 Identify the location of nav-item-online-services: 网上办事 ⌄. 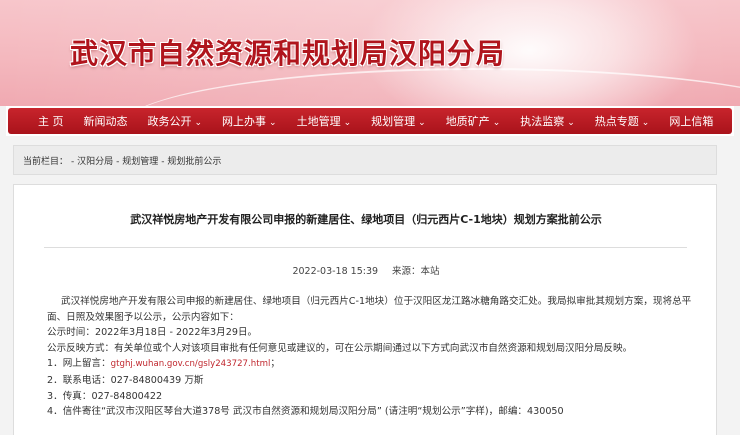
(249, 121).